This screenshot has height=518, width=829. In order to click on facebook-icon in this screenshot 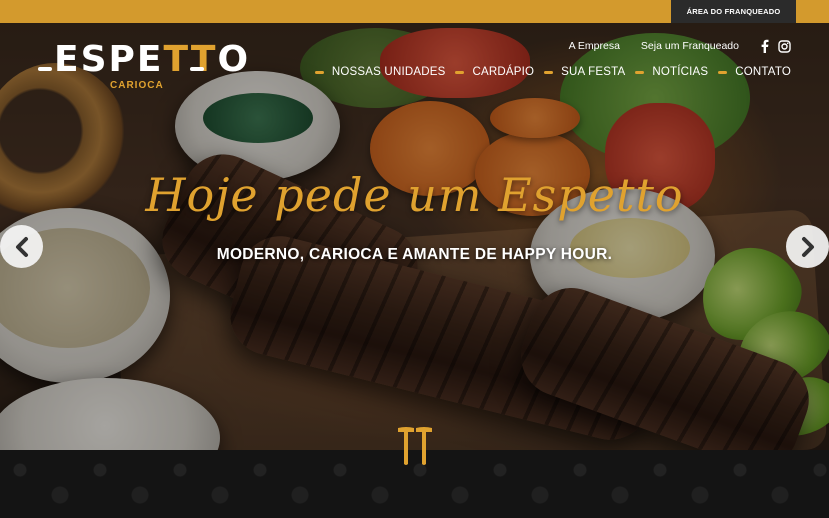, I will do `click(764, 46)`.